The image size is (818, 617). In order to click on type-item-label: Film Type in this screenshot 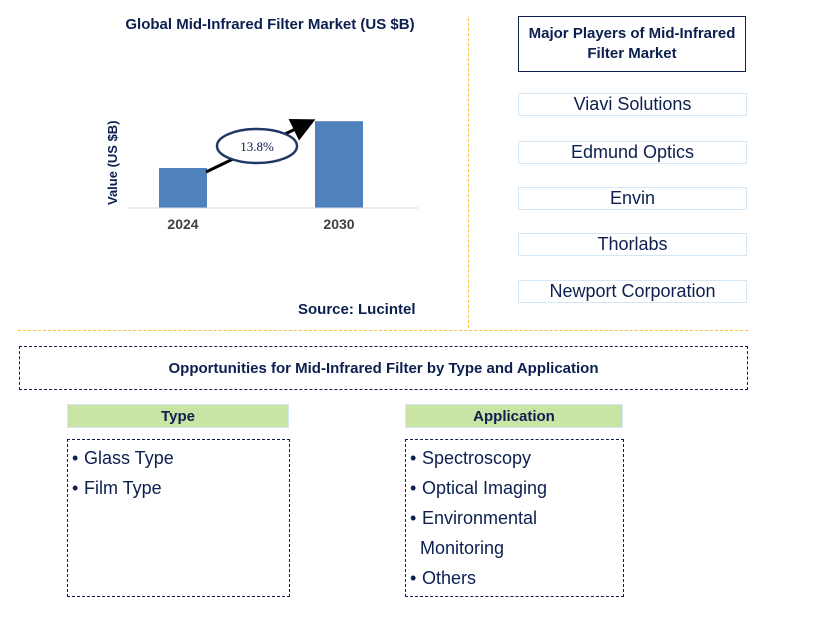, I will do `click(123, 488)`.